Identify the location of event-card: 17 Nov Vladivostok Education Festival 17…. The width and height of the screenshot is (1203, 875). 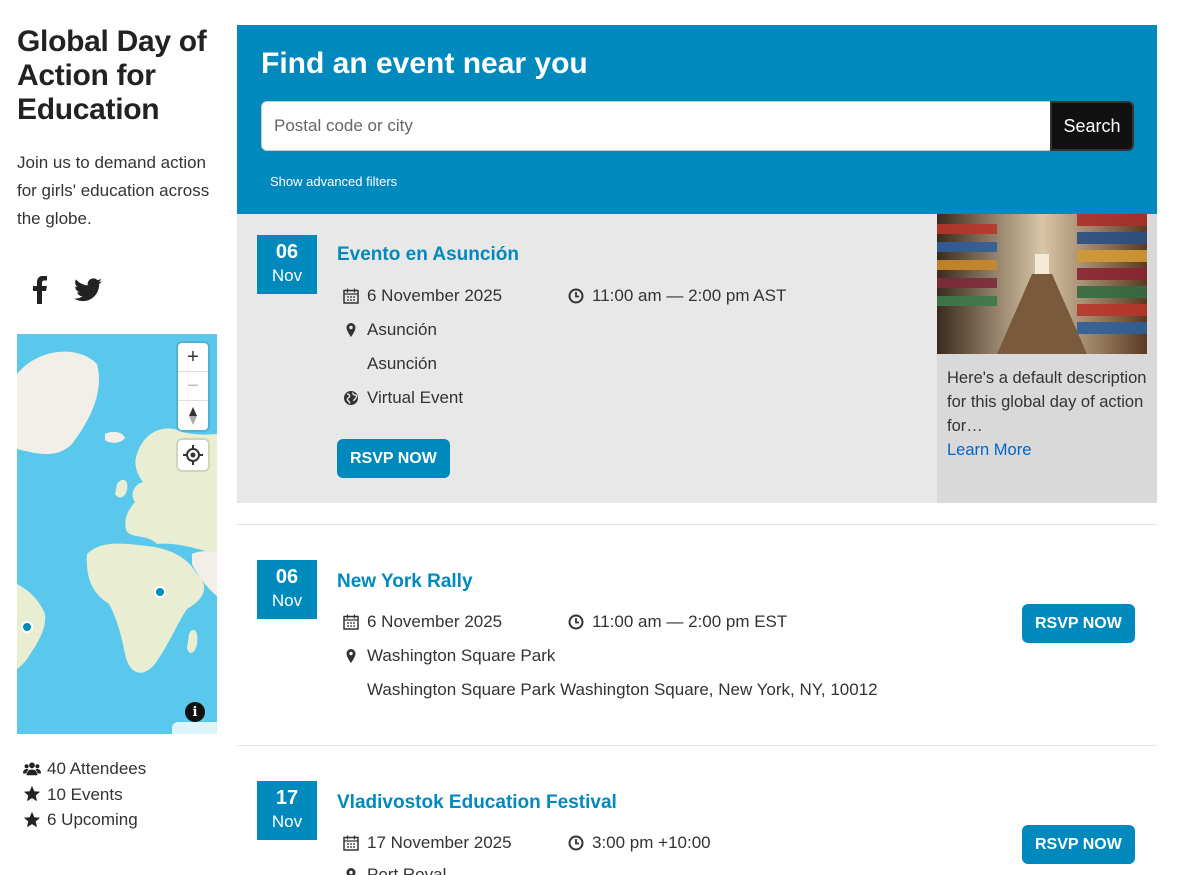
(697, 810).